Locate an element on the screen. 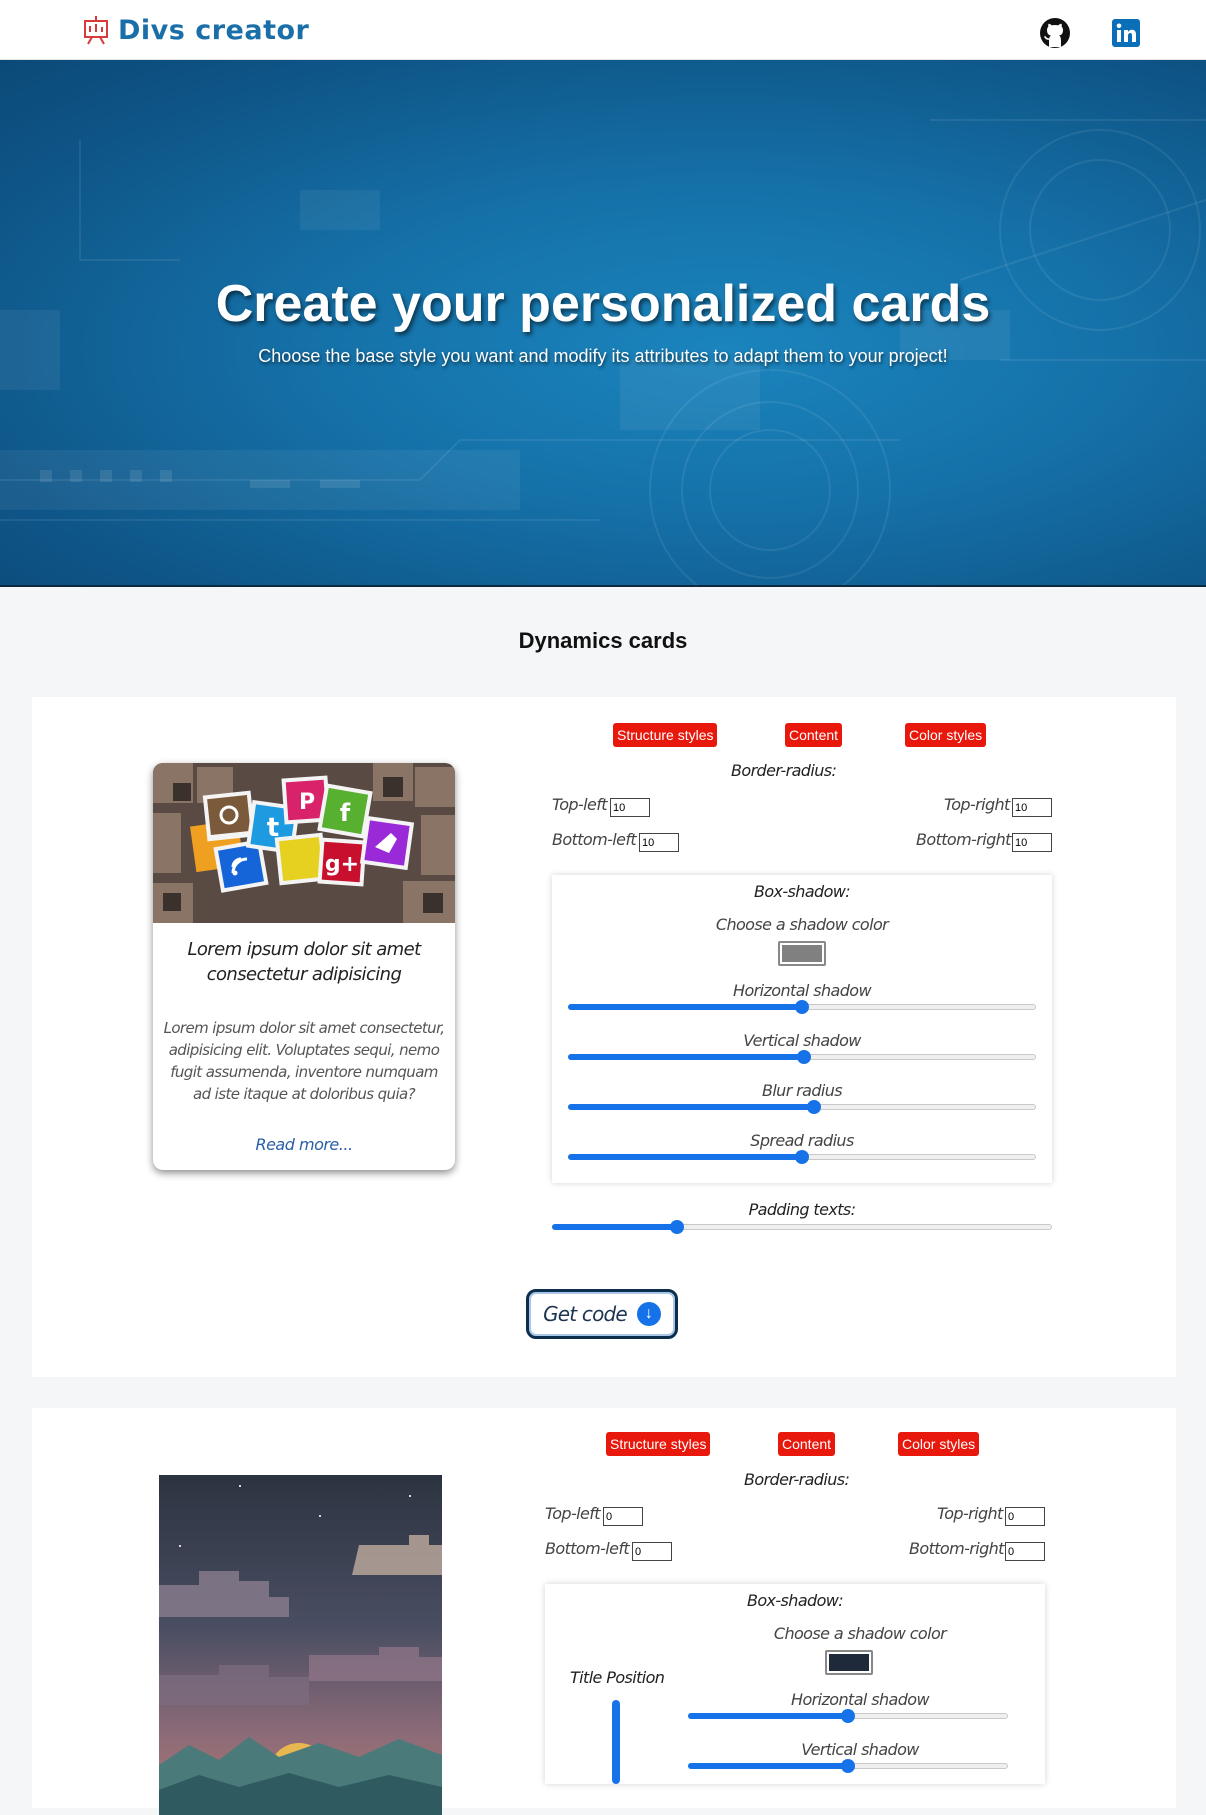 The image size is (1206, 1815). github-link is located at coordinates (1055, 33).